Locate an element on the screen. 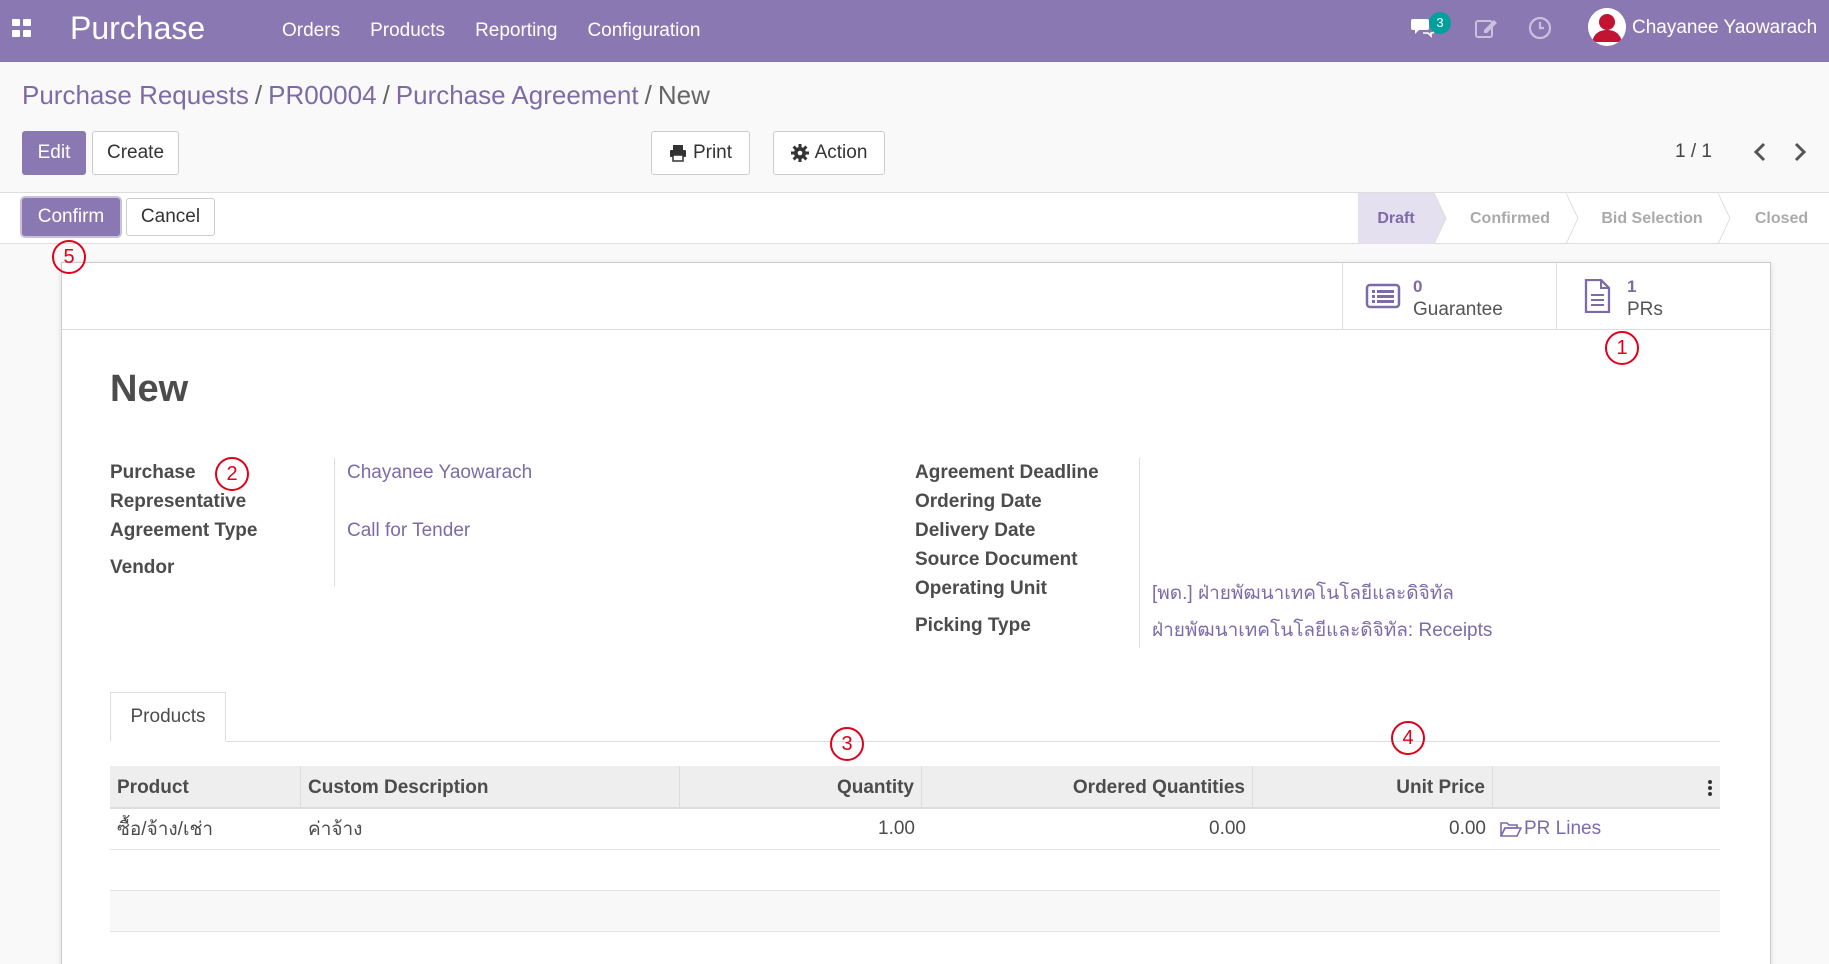 This screenshot has height=964, width=1829. picking-type-label: Picking Type is located at coordinates (973, 625).